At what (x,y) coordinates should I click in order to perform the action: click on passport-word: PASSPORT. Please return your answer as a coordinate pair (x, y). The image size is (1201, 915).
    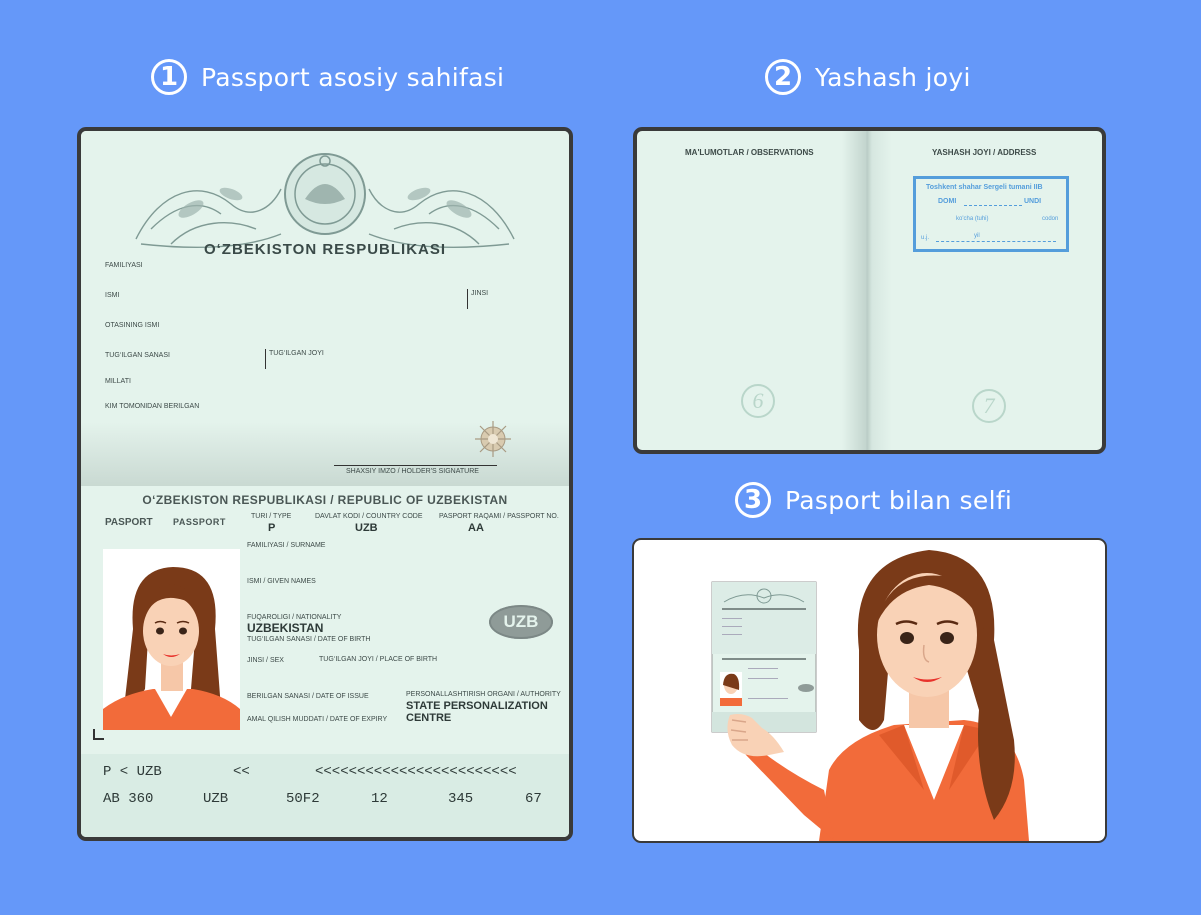
    Looking at the image, I should click on (199, 522).